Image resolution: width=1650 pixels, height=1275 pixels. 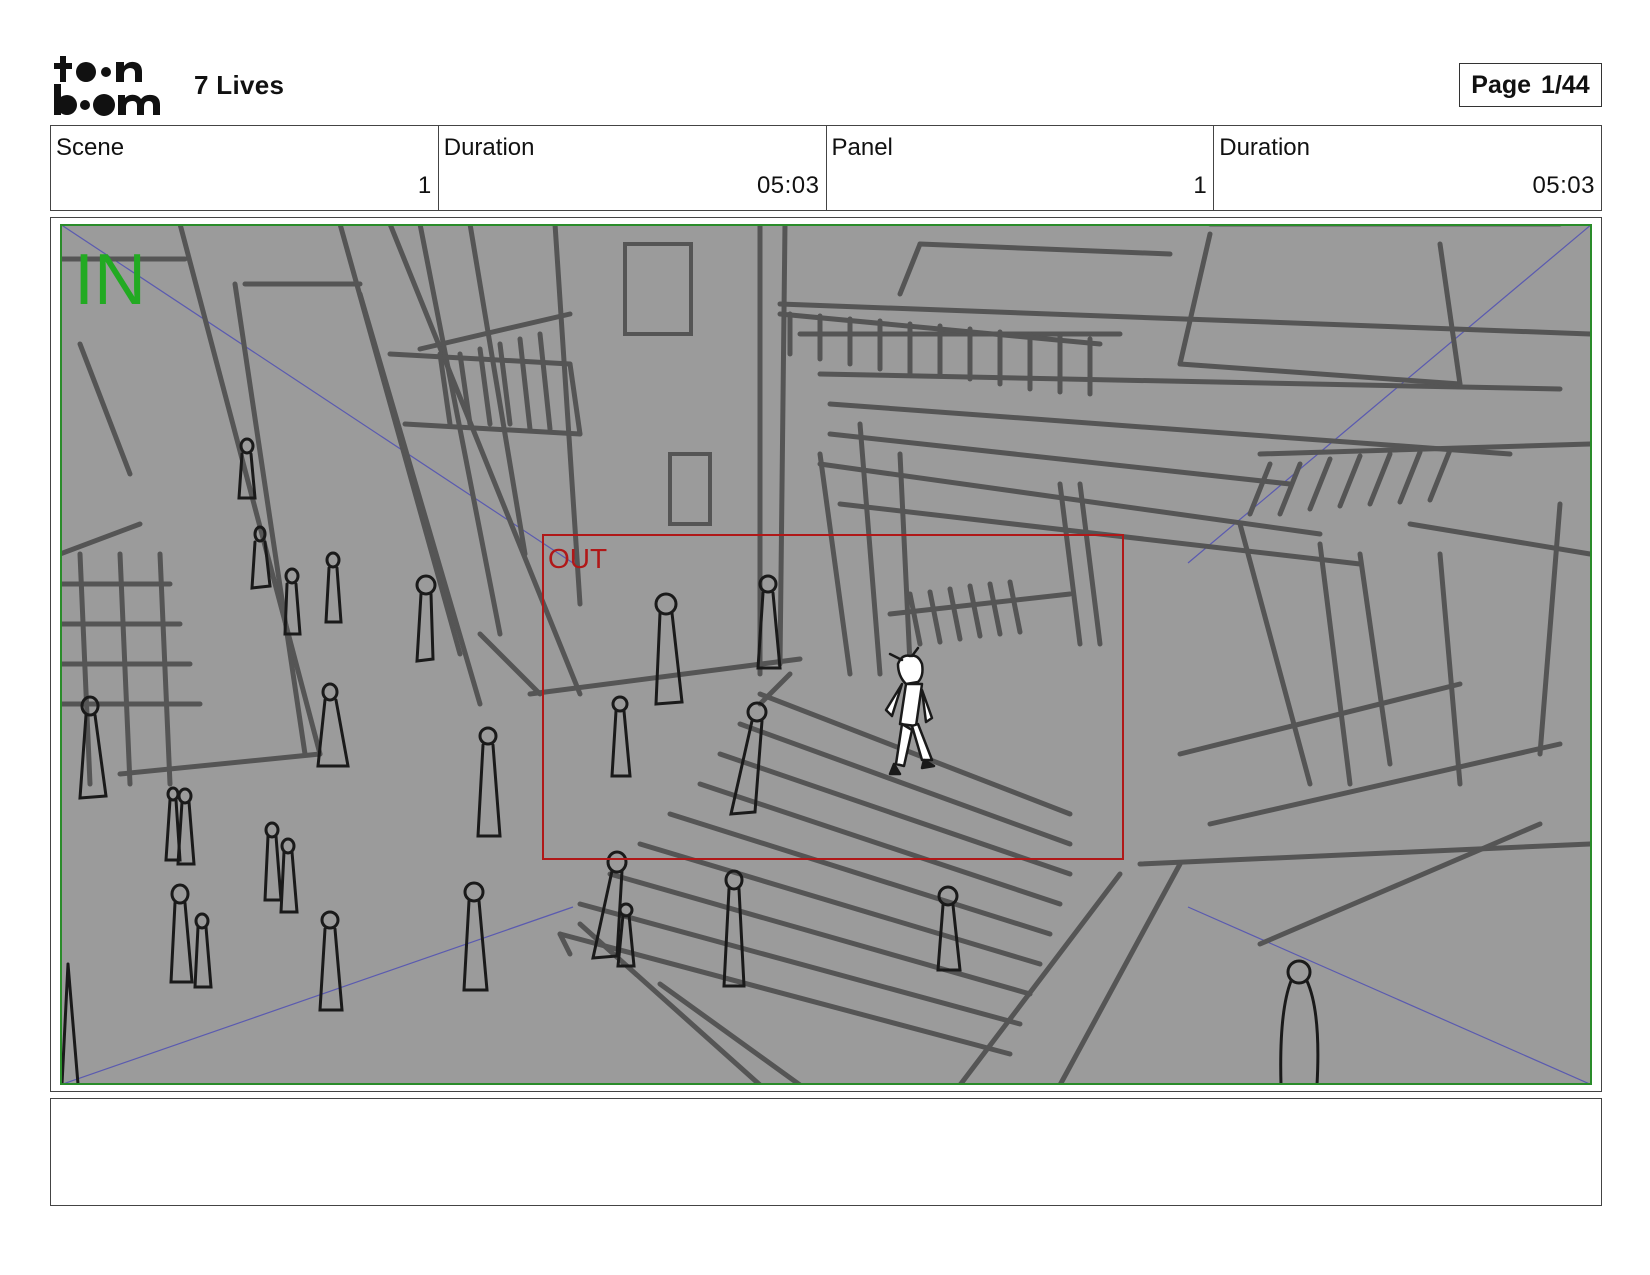 I want to click on panel-duration-cell: Duration 05:03, so click(x=1407, y=168).